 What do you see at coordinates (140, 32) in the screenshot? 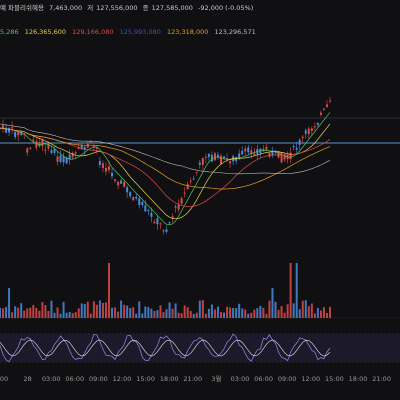
I see `ma-value-4: 125,993,080` at bounding box center [140, 32].